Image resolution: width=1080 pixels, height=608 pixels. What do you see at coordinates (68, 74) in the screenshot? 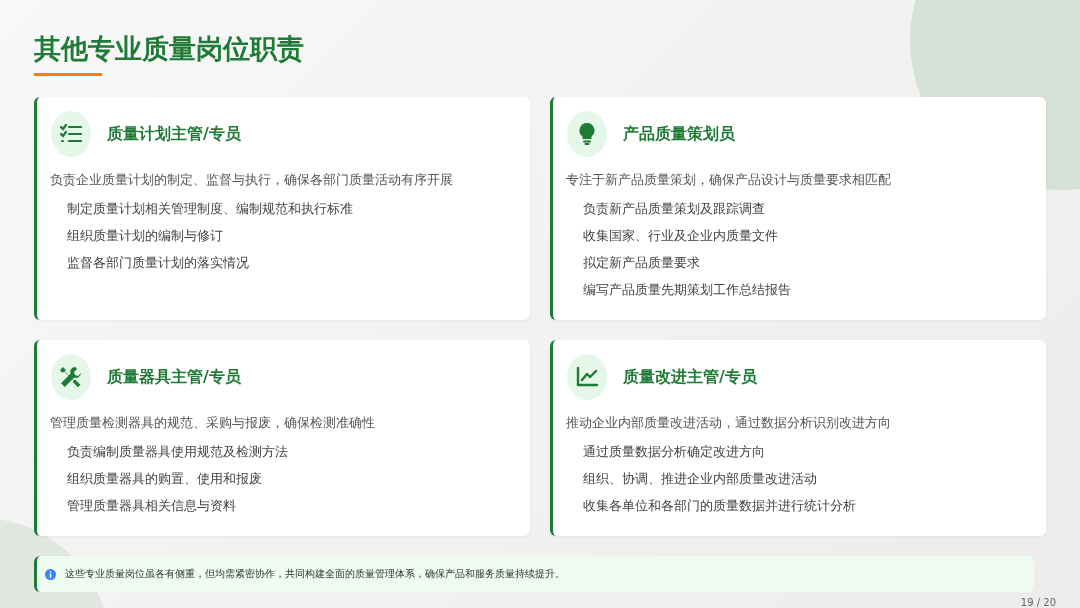
I see `title-underline` at bounding box center [68, 74].